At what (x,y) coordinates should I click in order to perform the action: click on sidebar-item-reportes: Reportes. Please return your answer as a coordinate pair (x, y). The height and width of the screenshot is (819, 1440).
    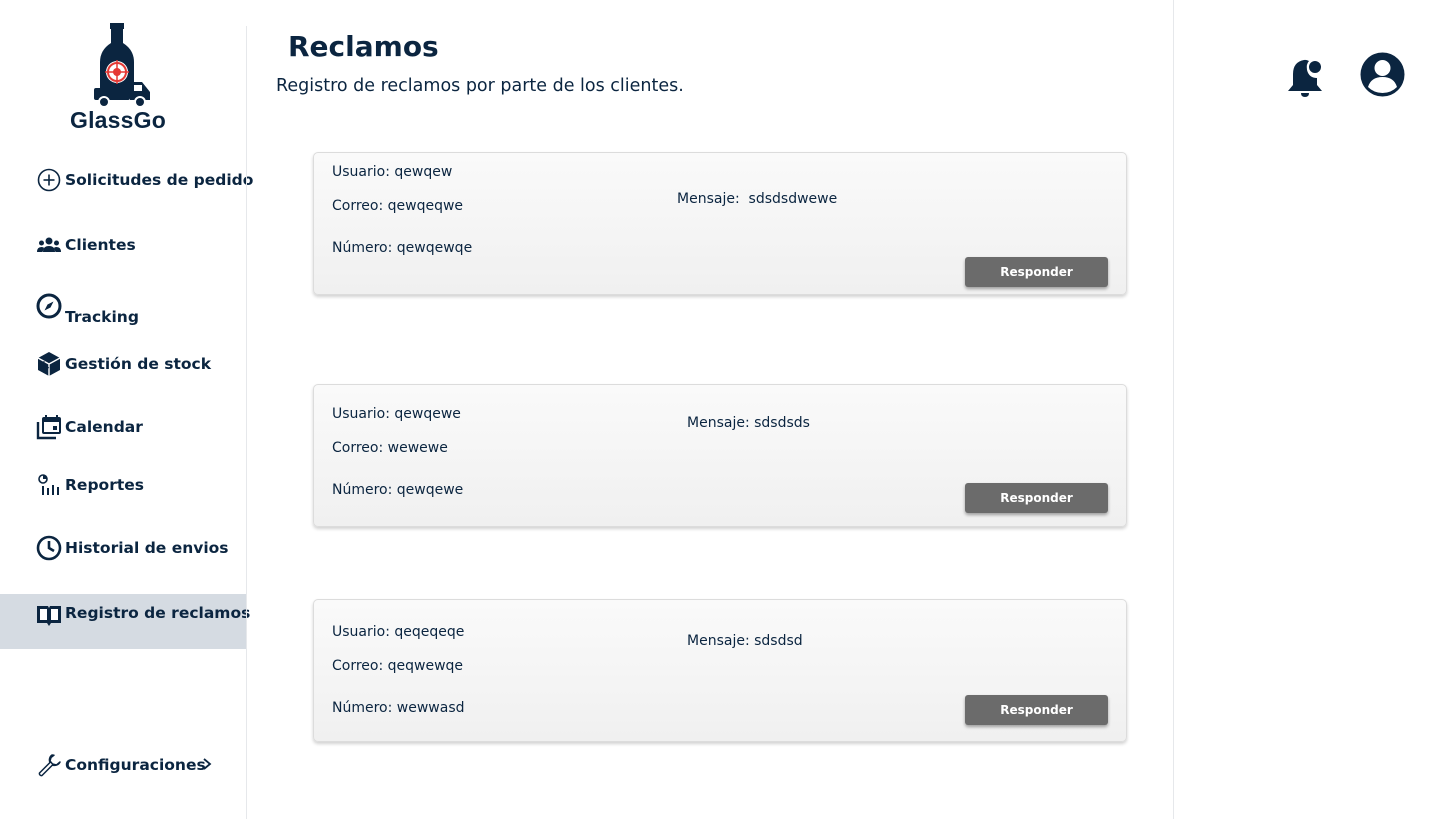
    Looking at the image, I should click on (123, 485).